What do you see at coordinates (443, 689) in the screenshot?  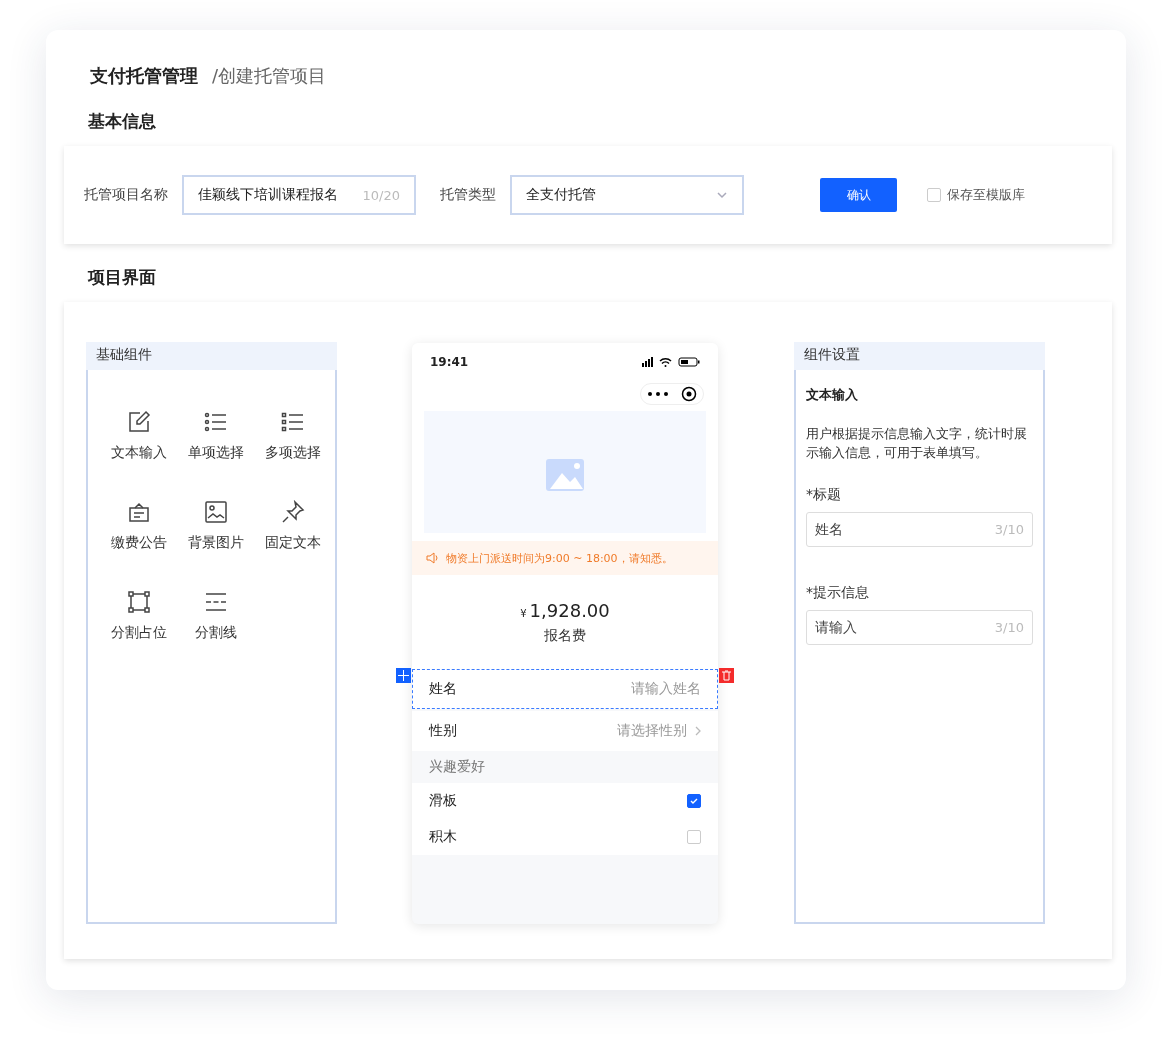 I see `row-label: 姓名` at bounding box center [443, 689].